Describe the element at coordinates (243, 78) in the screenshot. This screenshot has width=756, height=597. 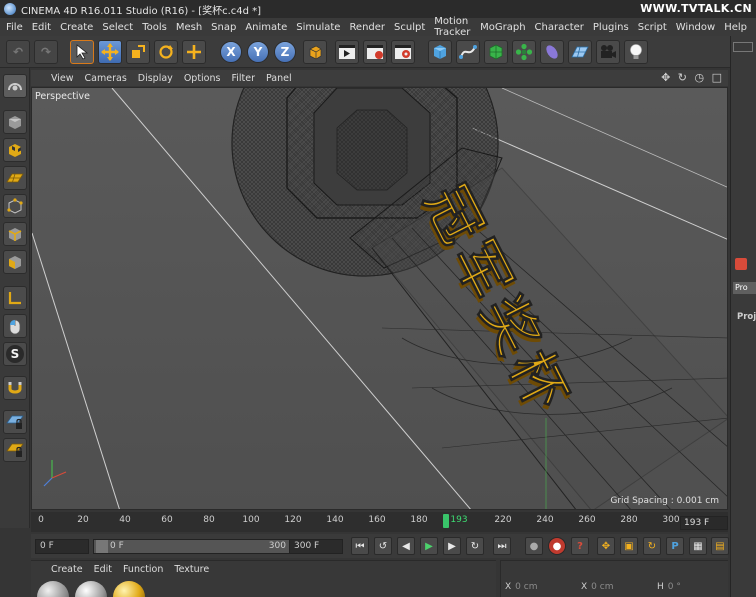
I see `viewport-menu-filter: Filter` at that location.